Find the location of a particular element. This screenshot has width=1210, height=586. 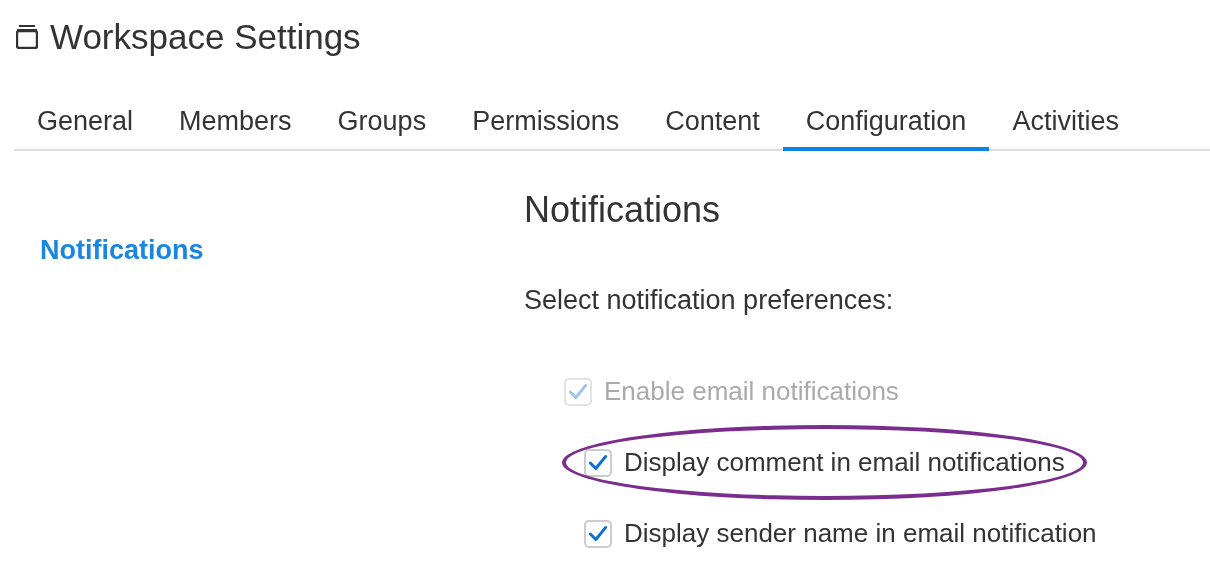

tab: Content is located at coordinates (712, 128).